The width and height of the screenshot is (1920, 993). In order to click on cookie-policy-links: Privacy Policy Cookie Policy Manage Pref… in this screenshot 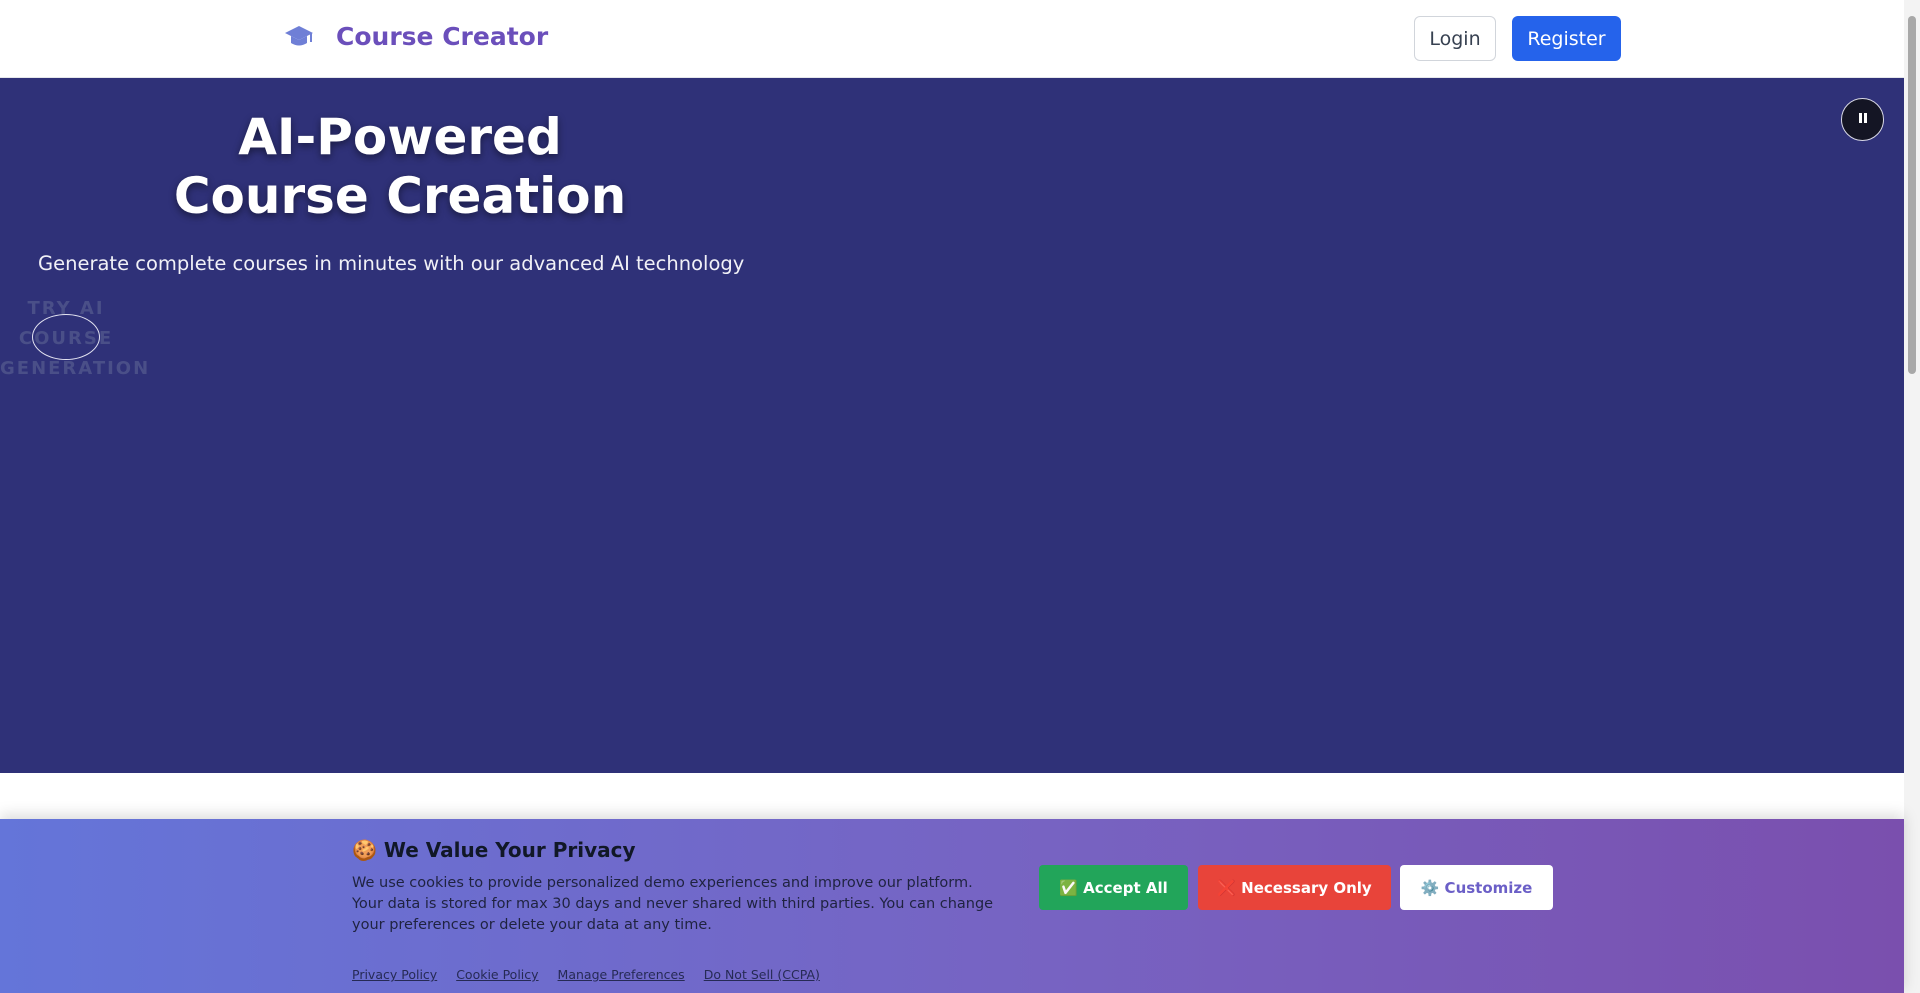, I will do `click(586, 974)`.